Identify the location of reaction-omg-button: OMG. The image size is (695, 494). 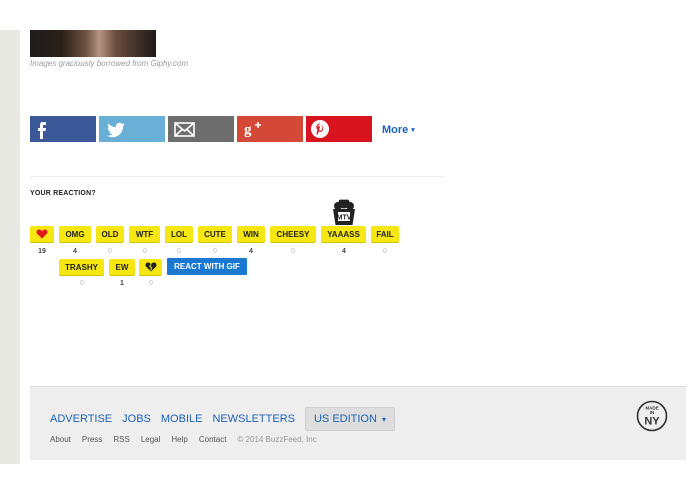
(75, 234).